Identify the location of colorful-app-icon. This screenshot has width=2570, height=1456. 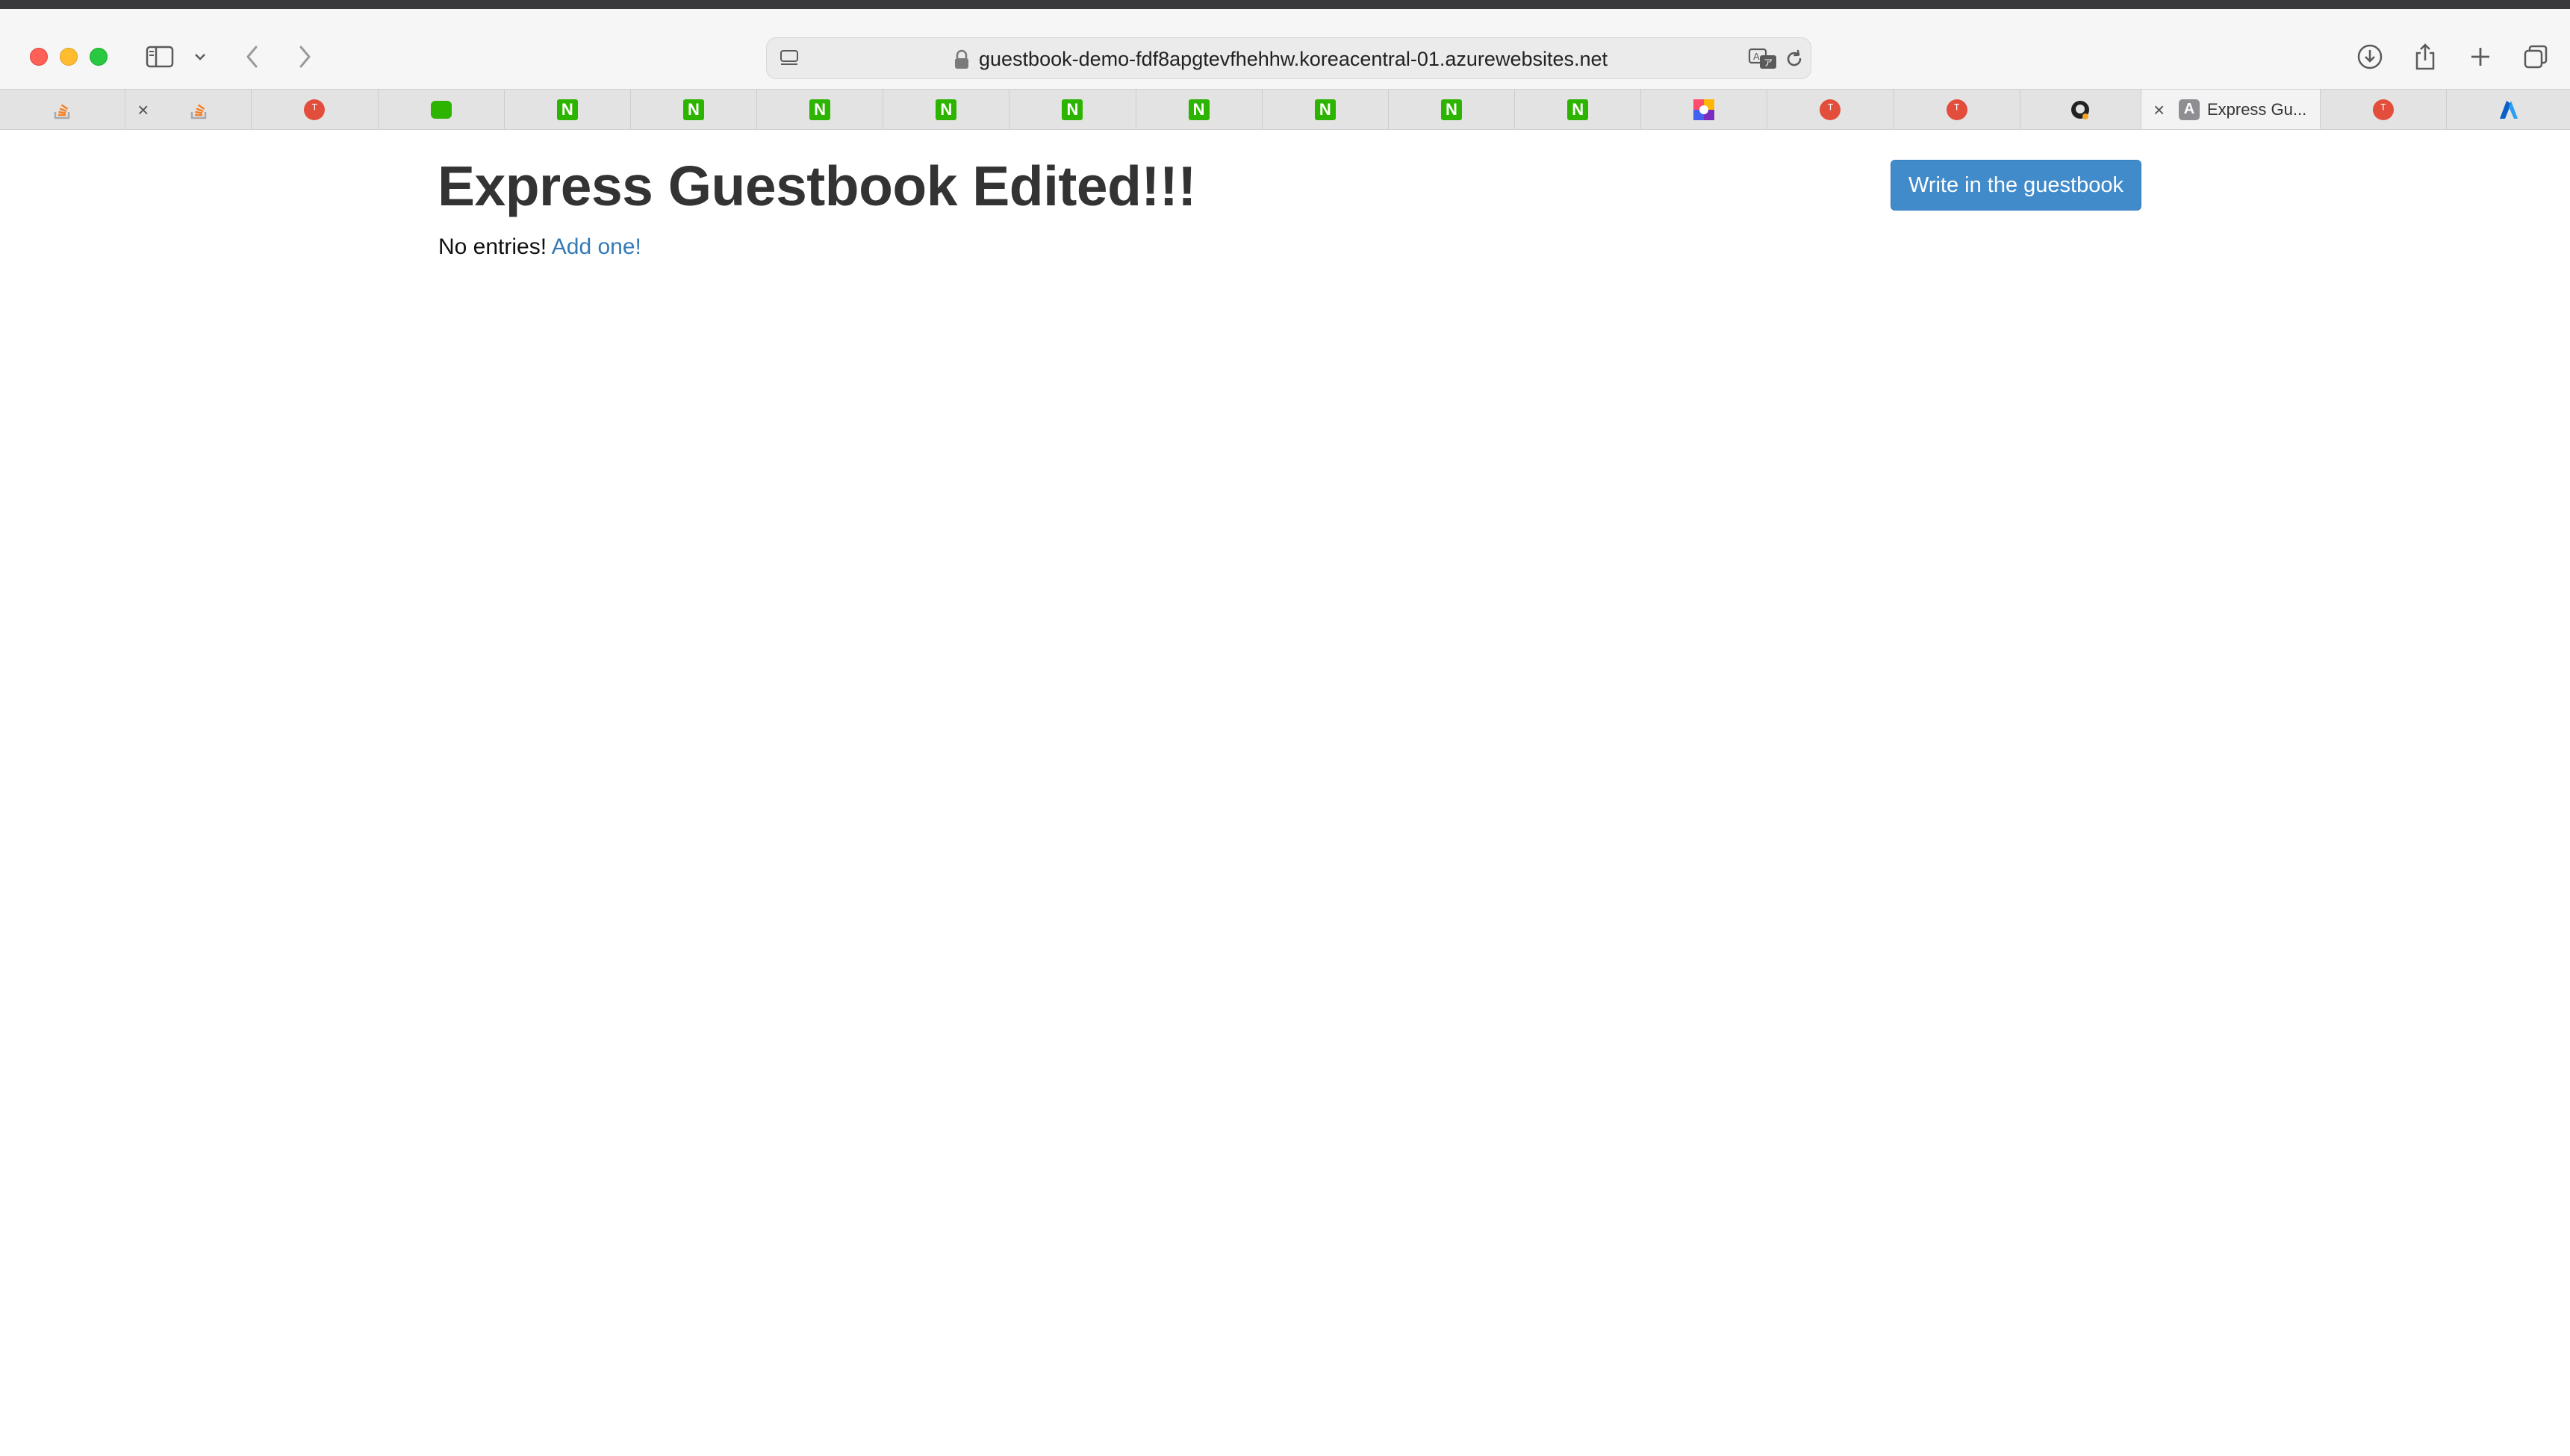
(1704, 110).